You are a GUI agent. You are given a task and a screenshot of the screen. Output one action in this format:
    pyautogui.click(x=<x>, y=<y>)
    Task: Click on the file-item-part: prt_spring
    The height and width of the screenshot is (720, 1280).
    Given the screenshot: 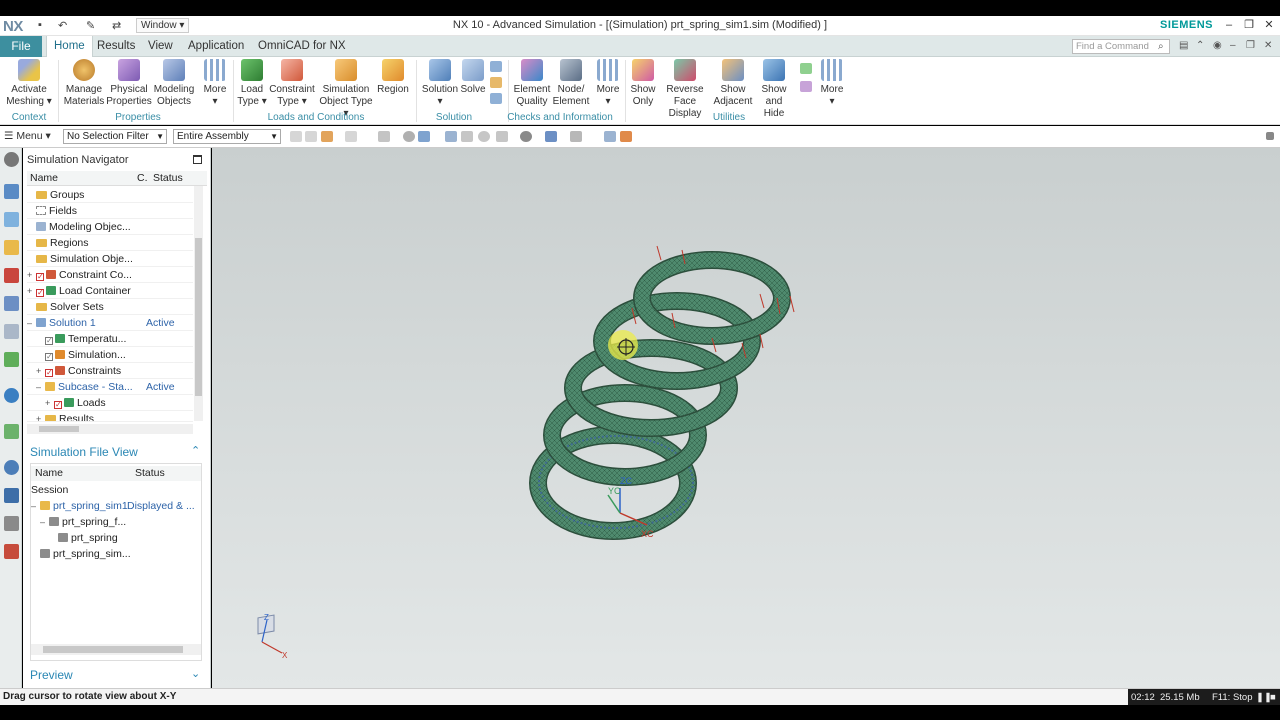 What is the action you would take?
    pyautogui.click(x=74, y=538)
    